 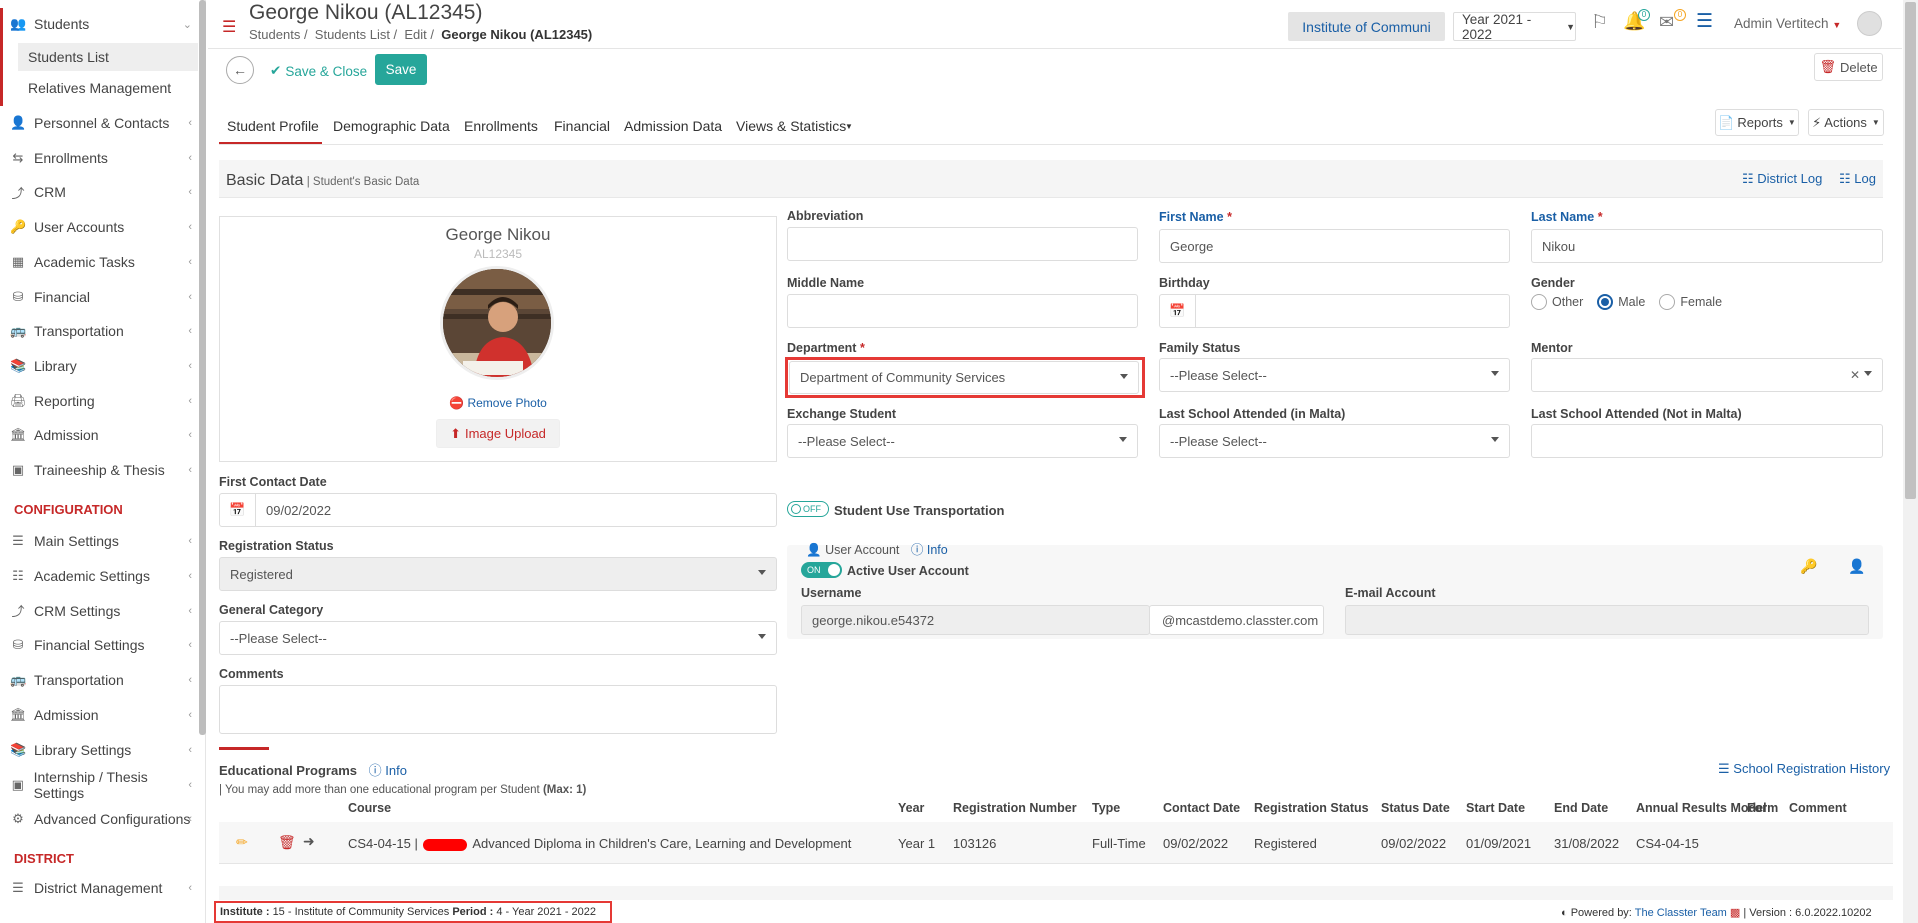 What do you see at coordinates (202, 367) in the screenshot?
I see `sidebar-scrollbar` at bounding box center [202, 367].